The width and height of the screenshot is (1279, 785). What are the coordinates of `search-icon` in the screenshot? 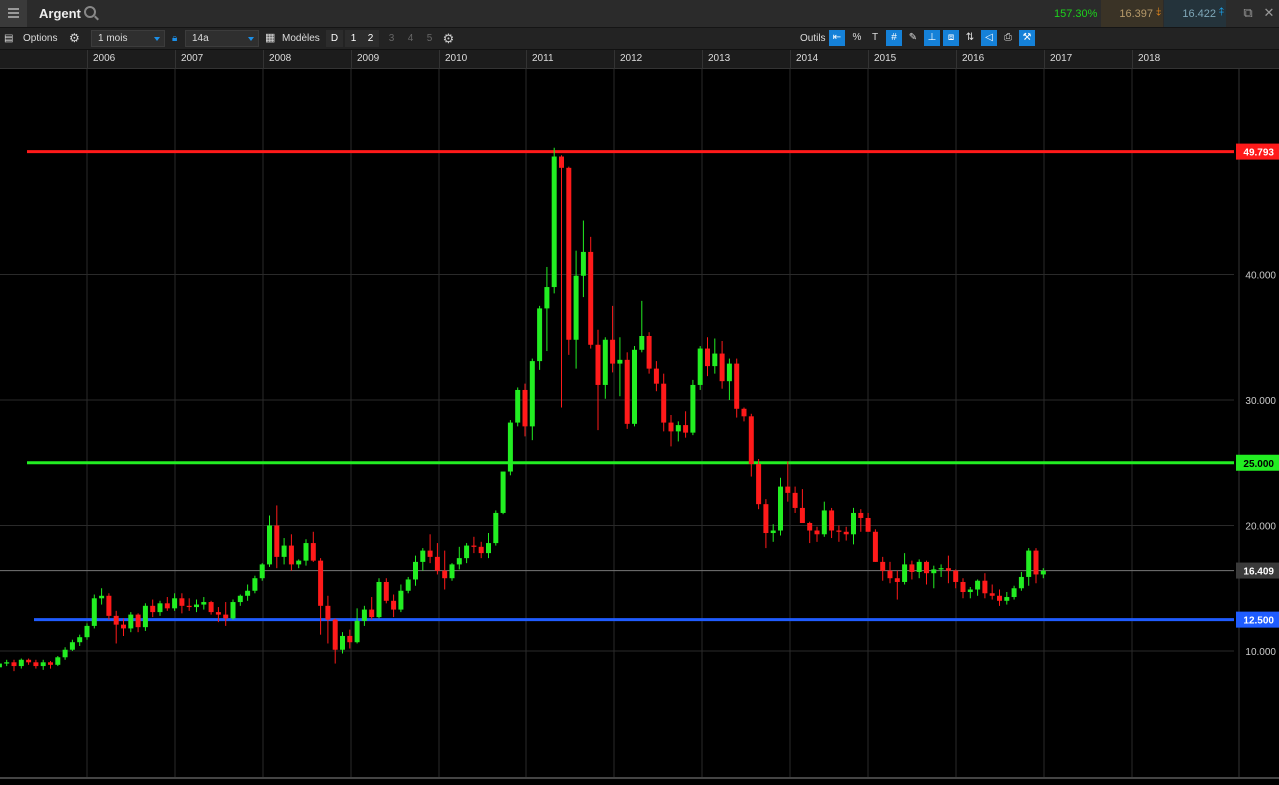 It's located at (90, 12).